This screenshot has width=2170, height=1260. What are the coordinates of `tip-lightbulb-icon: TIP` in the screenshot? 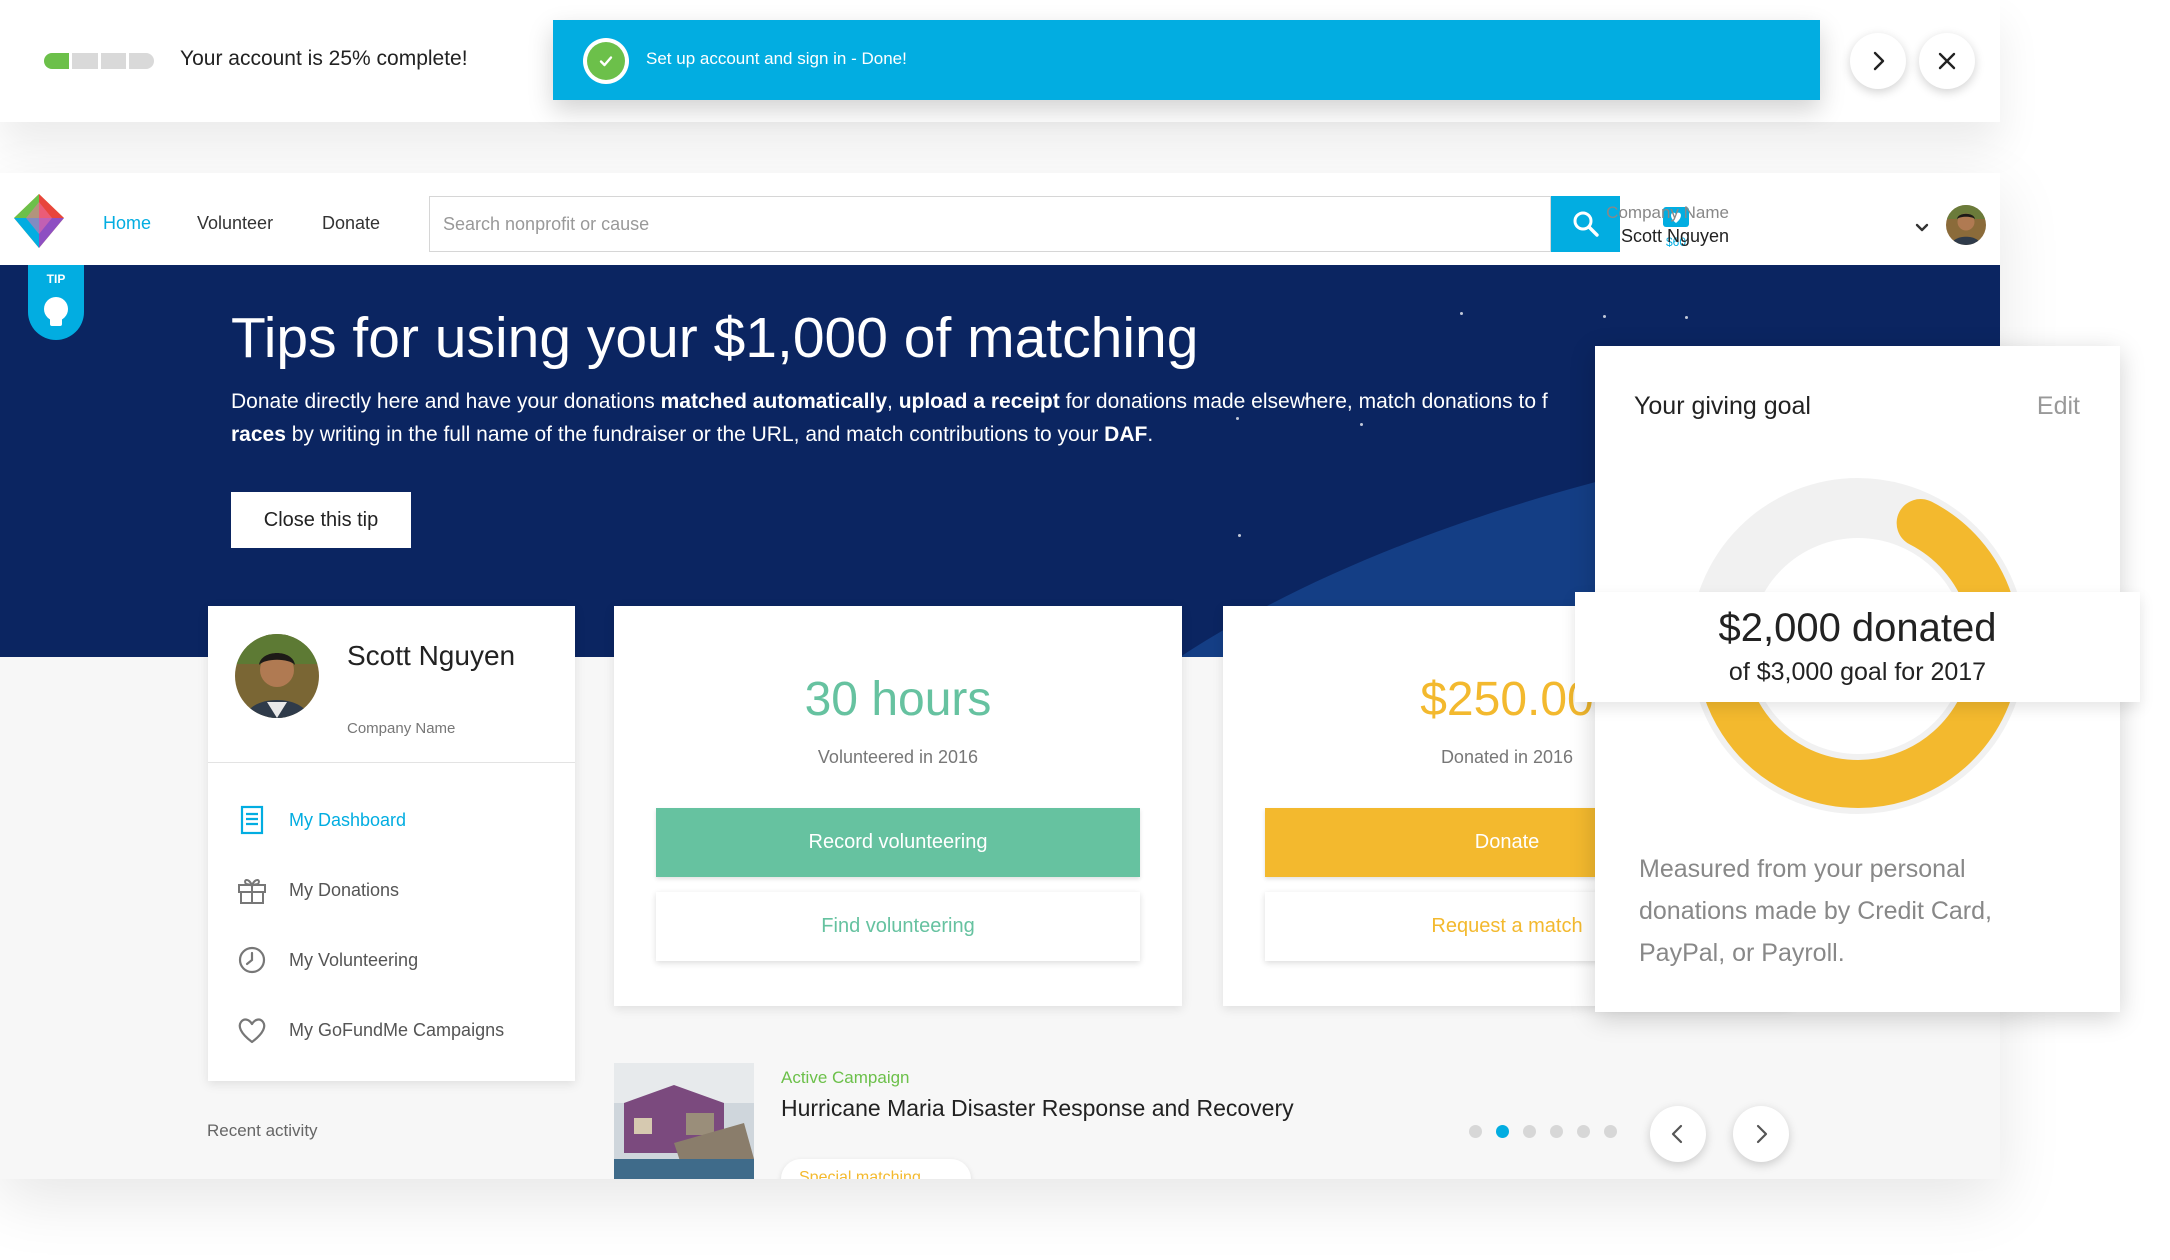 It's located at (56, 302).